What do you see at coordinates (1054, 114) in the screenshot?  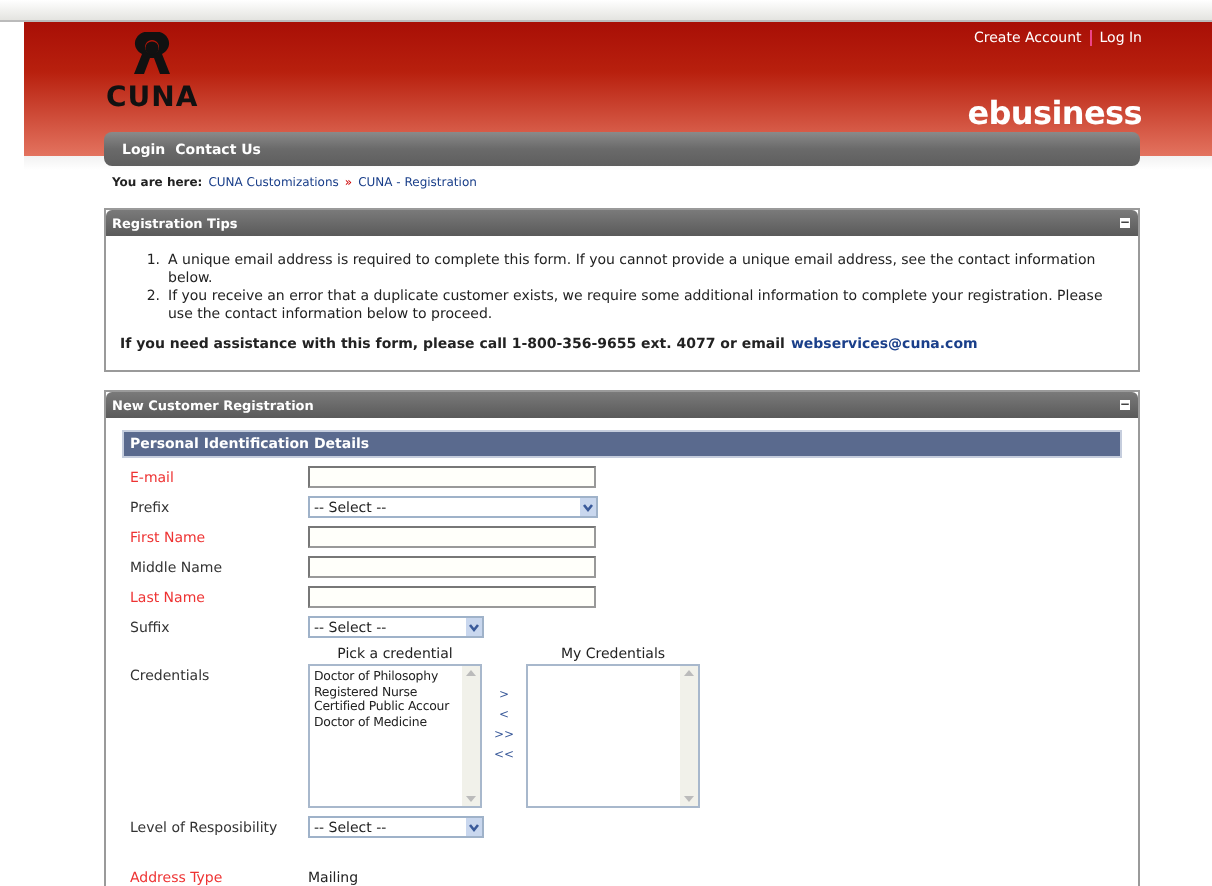 I see `brand-title: ebusiness` at bounding box center [1054, 114].